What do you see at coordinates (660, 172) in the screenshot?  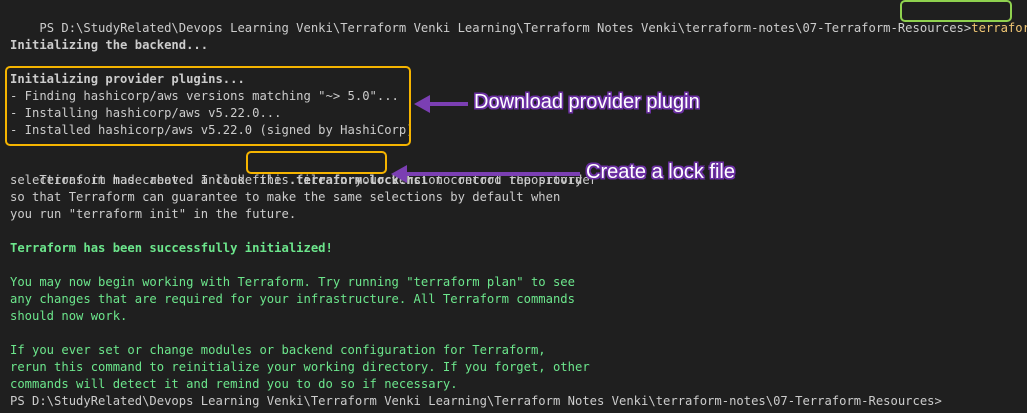 I see `annotation-lock-label: Create a lock file` at bounding box center [660, 172].